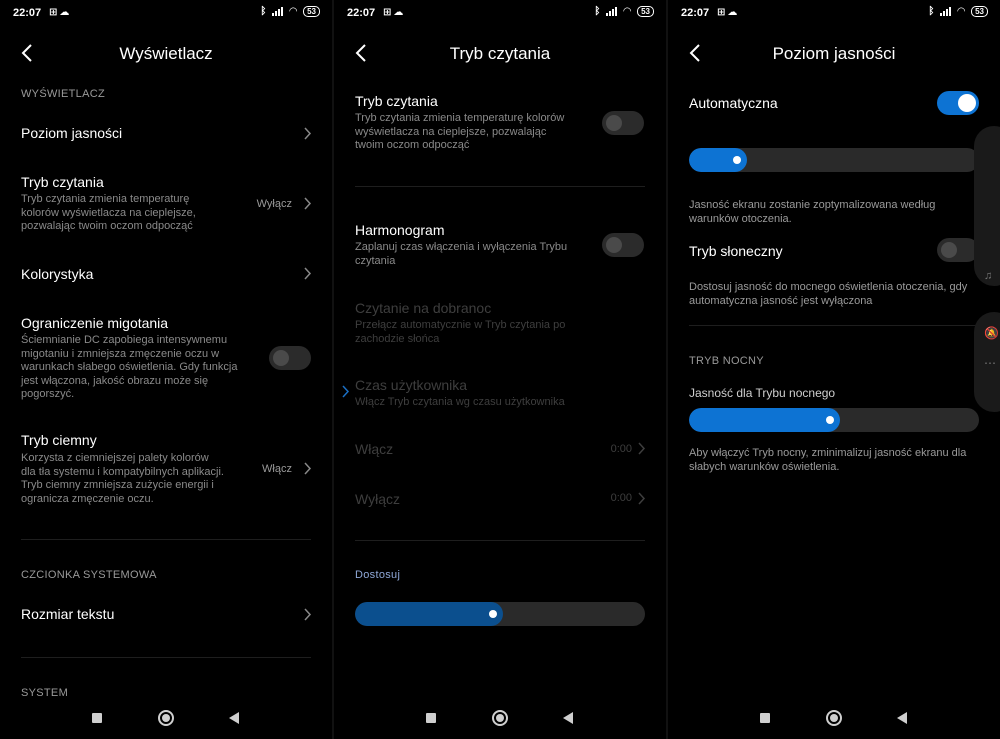  I want to click on desc-line: pozwalając twoim oczom odpocząć, so click(107, 226).